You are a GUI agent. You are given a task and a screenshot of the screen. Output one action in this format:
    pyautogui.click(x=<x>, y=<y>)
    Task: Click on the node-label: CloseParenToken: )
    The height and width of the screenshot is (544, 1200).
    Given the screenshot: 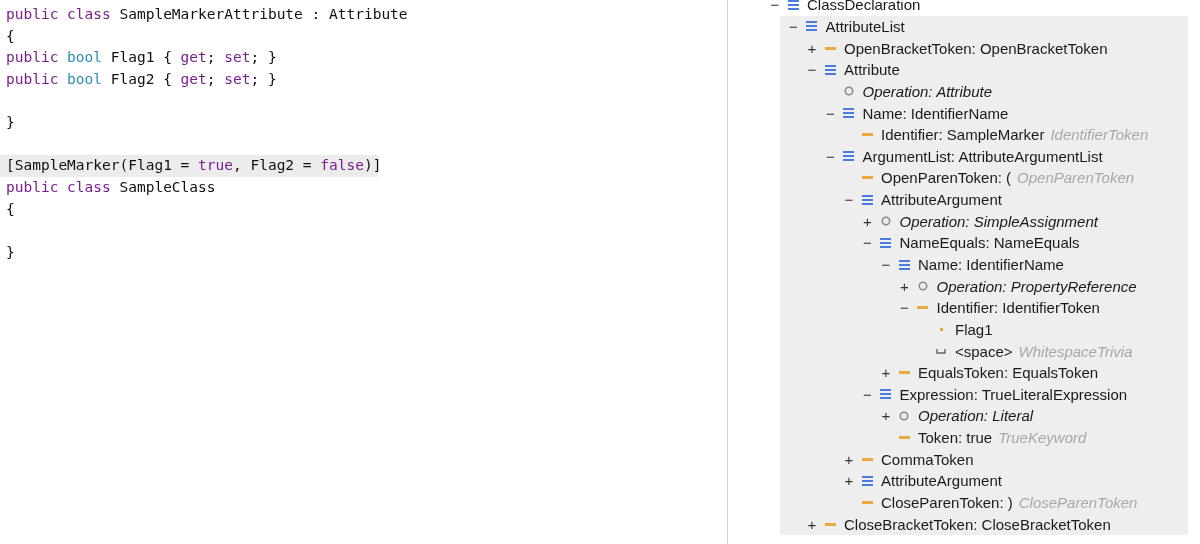 What is the action you would take?
    pyautogui.click(x=947, y=503)
    